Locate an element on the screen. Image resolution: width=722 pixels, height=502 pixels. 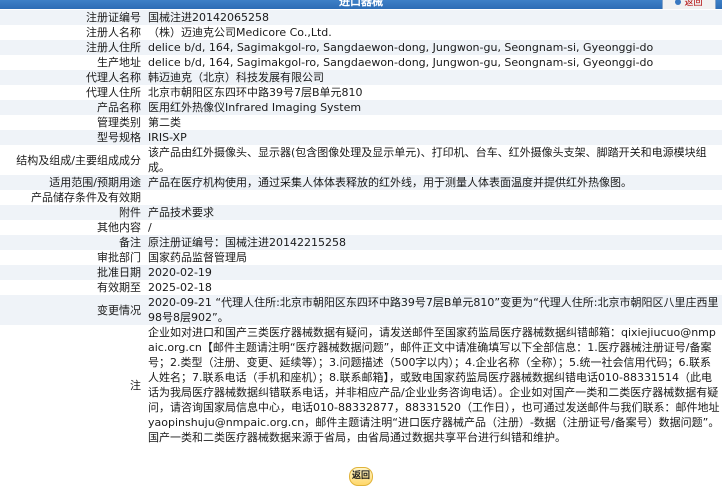
field-label: 管理类别 is located at coordinates (71, 122).